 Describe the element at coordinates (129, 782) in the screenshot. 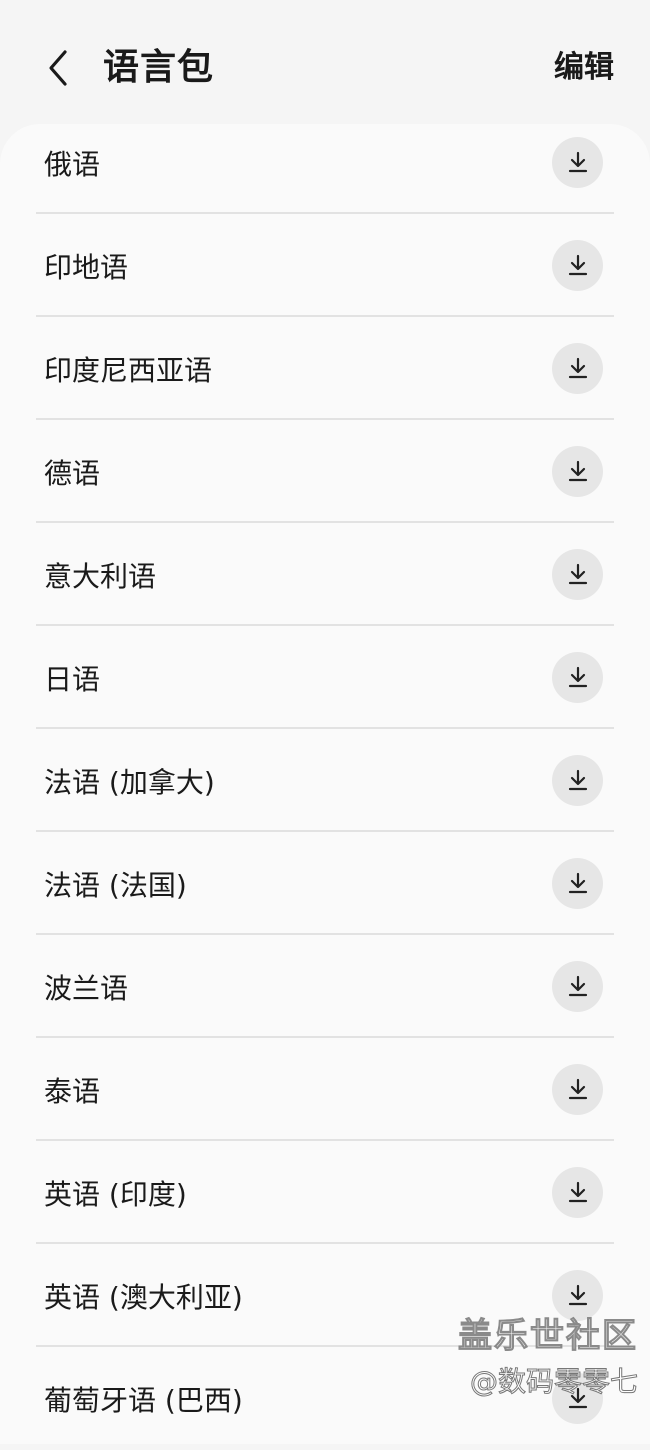

I see `language-label: 法语 (加拿大)` at that location.